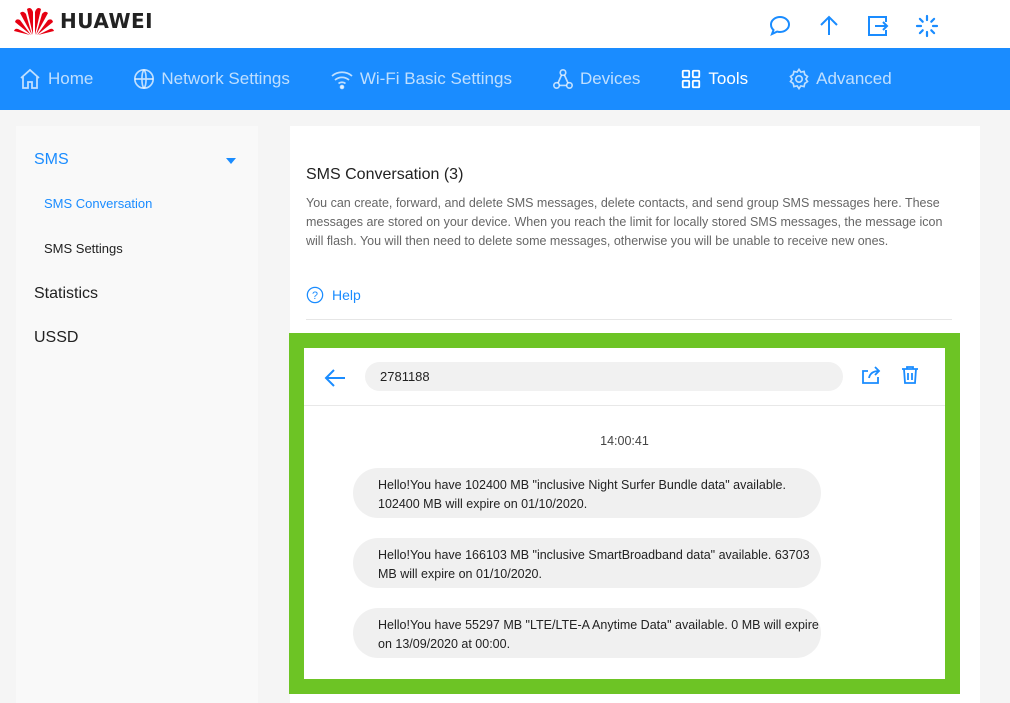  I want to click on sidebar-item-sms-settings: SMS Settings, so click(83, 248).